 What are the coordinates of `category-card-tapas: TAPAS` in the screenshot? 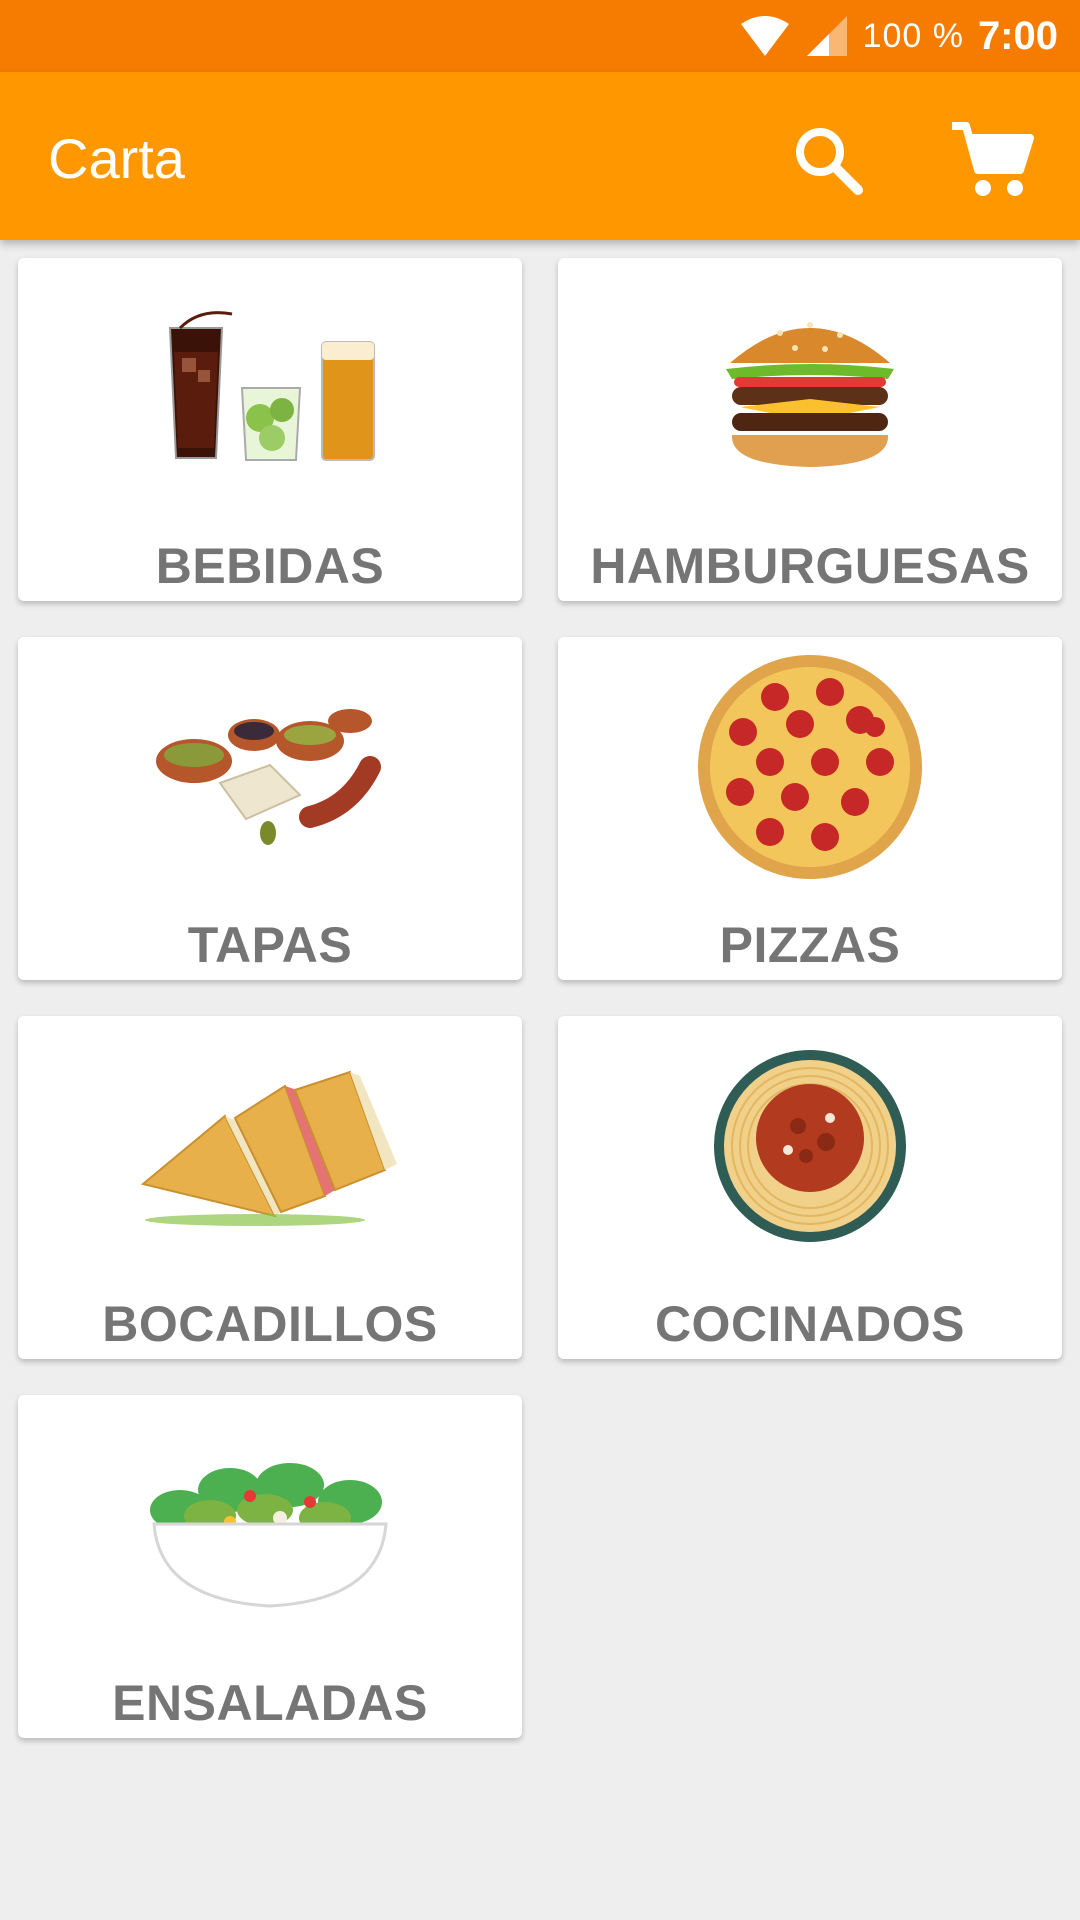 It's located at (270, 808).